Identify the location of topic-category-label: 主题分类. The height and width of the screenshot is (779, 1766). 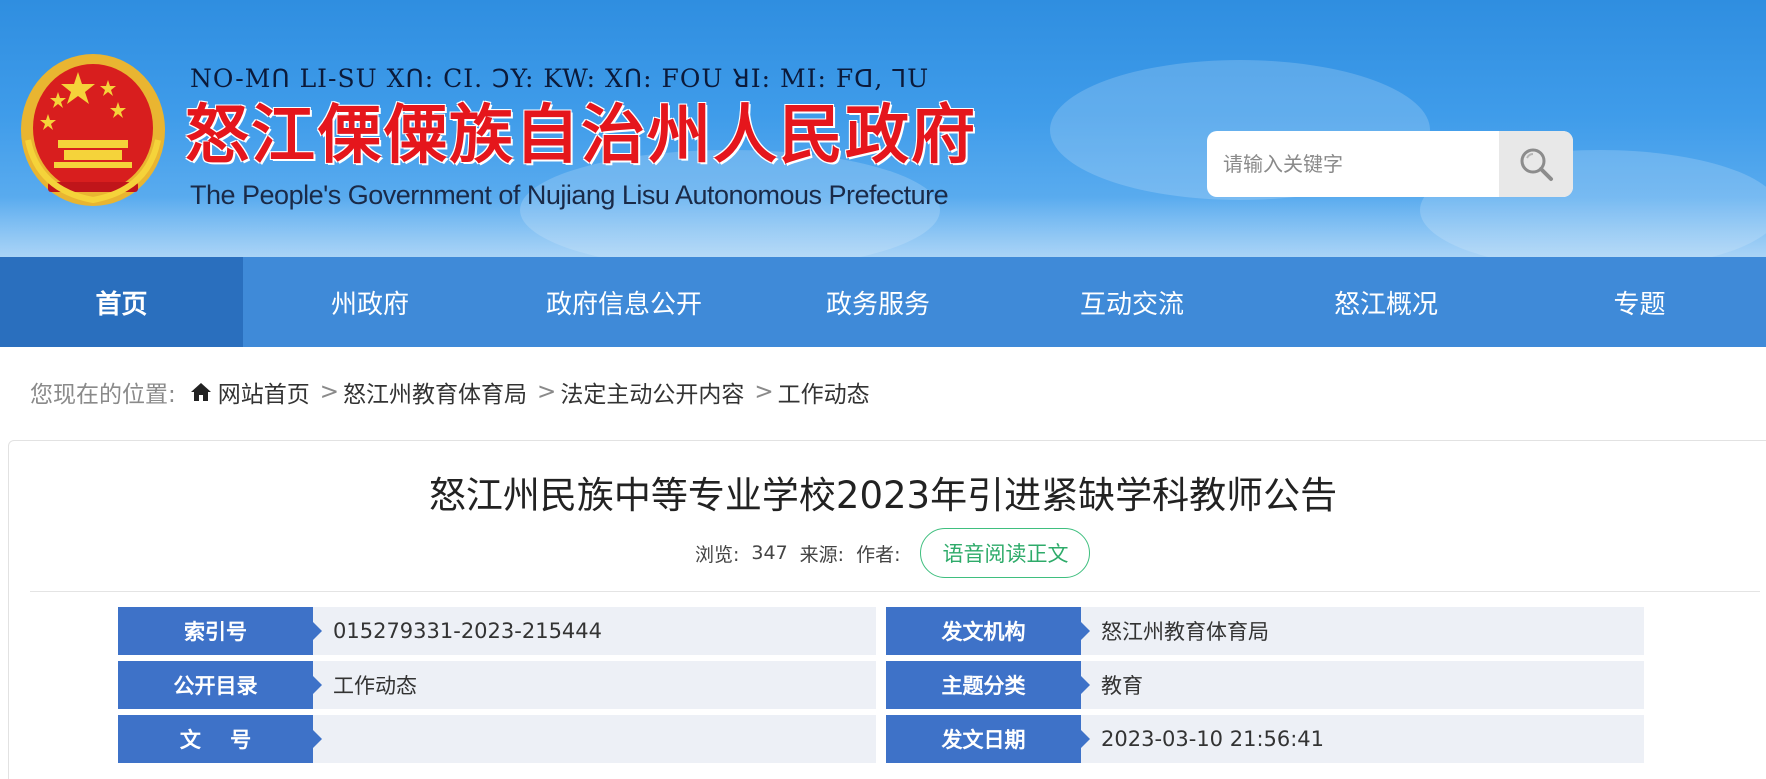
(988, 685).